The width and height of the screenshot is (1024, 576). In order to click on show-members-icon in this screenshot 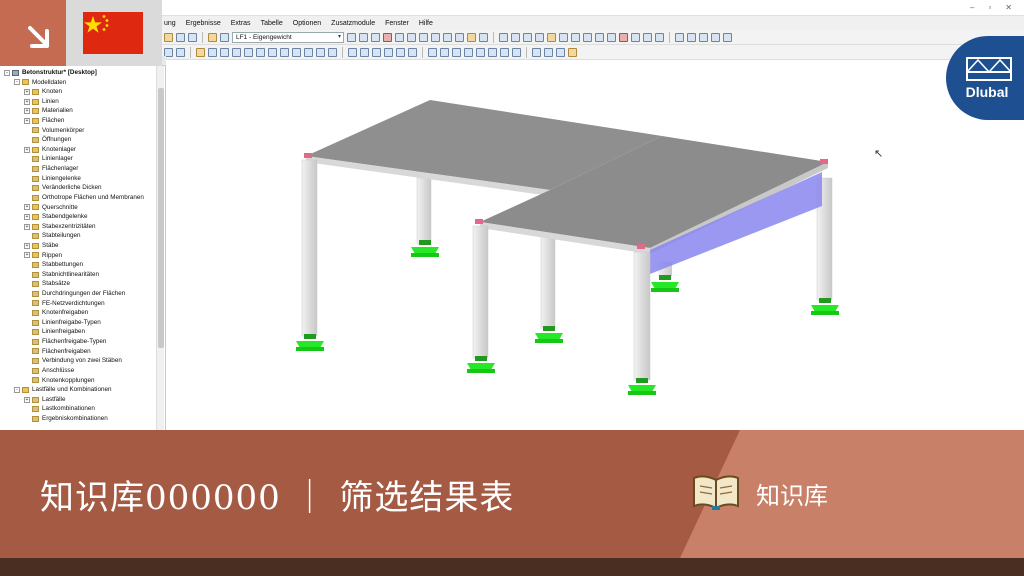, I will do `click(224, 52)`.